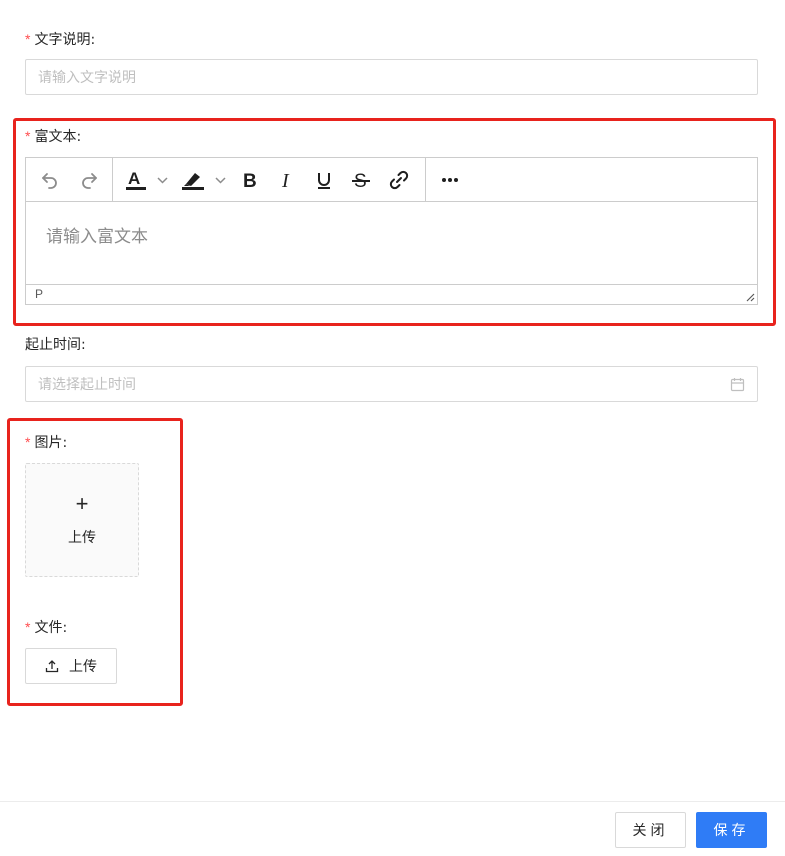 This screenshot has width=785, height=856. I want to click on underline-icon, so click(324, 181).